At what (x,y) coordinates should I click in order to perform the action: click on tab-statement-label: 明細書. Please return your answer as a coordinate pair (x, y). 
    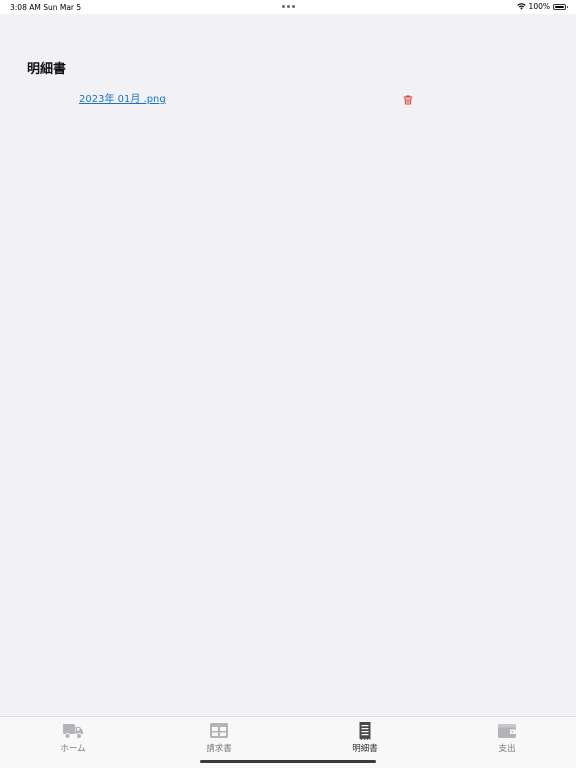
    Looking at the image, I should click on (365, 749).